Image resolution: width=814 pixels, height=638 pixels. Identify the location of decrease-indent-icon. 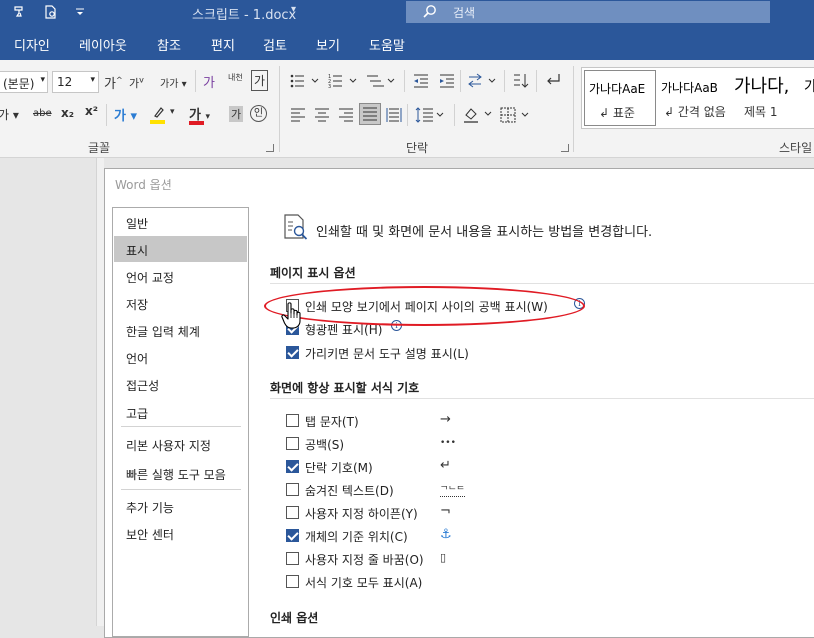
(421, 81).